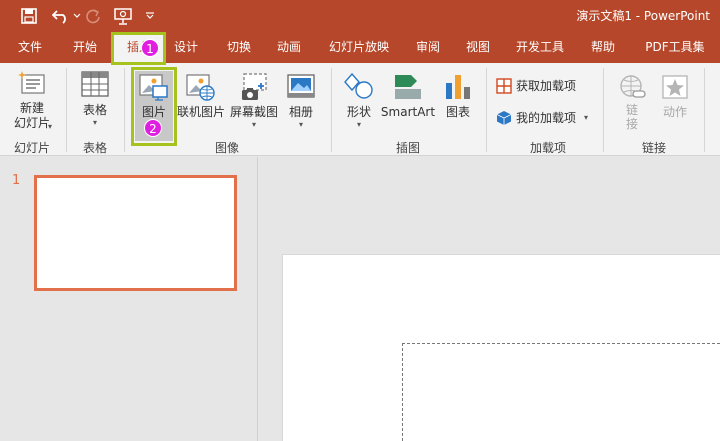 The image size is (720, 441). I want to click on link-label: 链 接, so click(631, 117).